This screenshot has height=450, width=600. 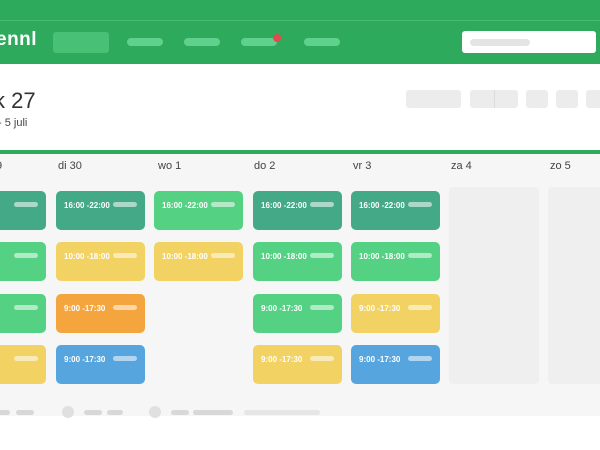 What do you see at coordinates (265, 166) in the screenshot?
I see `day-header-thu: do 2` at bounding box center [265, 166].